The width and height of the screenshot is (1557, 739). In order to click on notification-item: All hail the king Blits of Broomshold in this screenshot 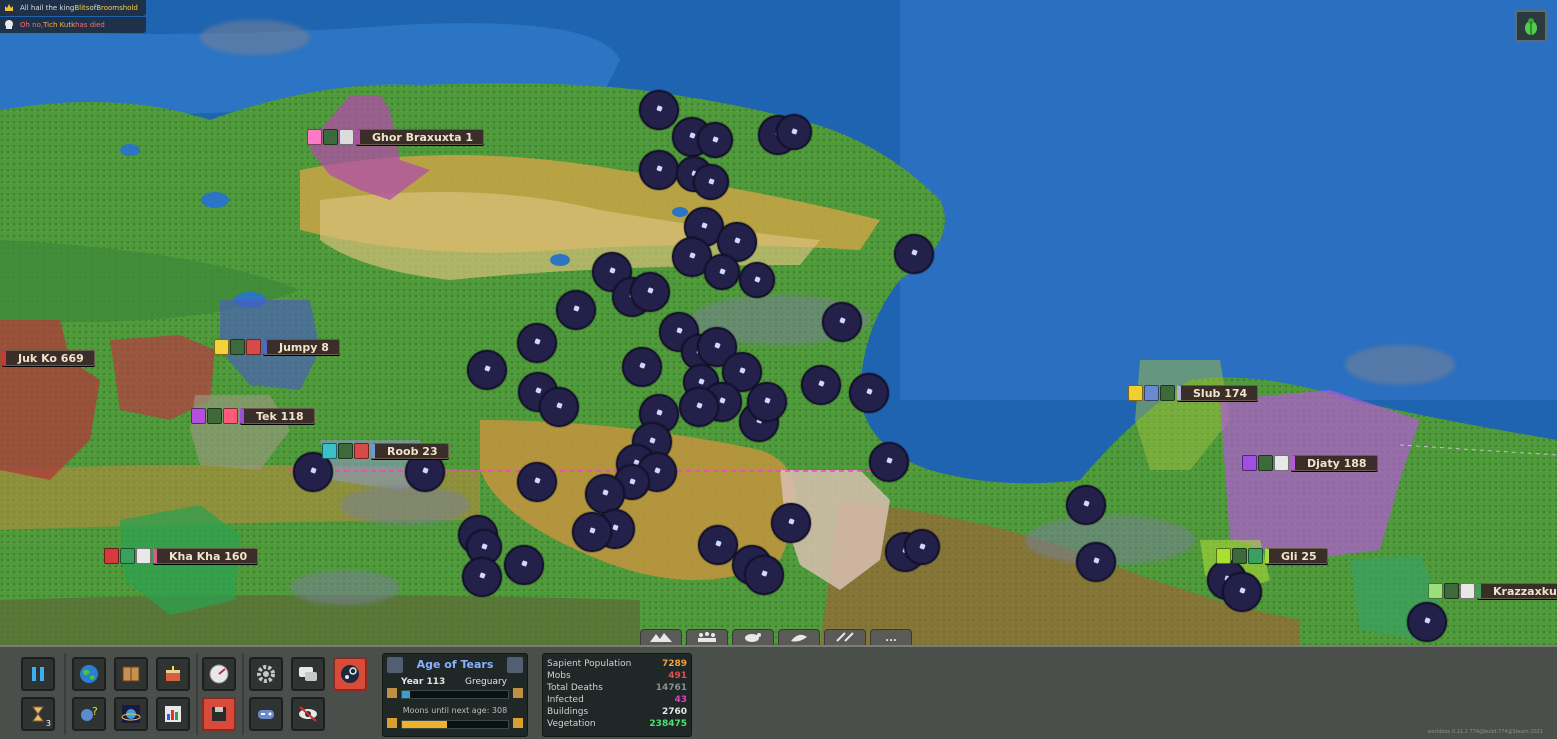, I will do `click(73, 8)`.